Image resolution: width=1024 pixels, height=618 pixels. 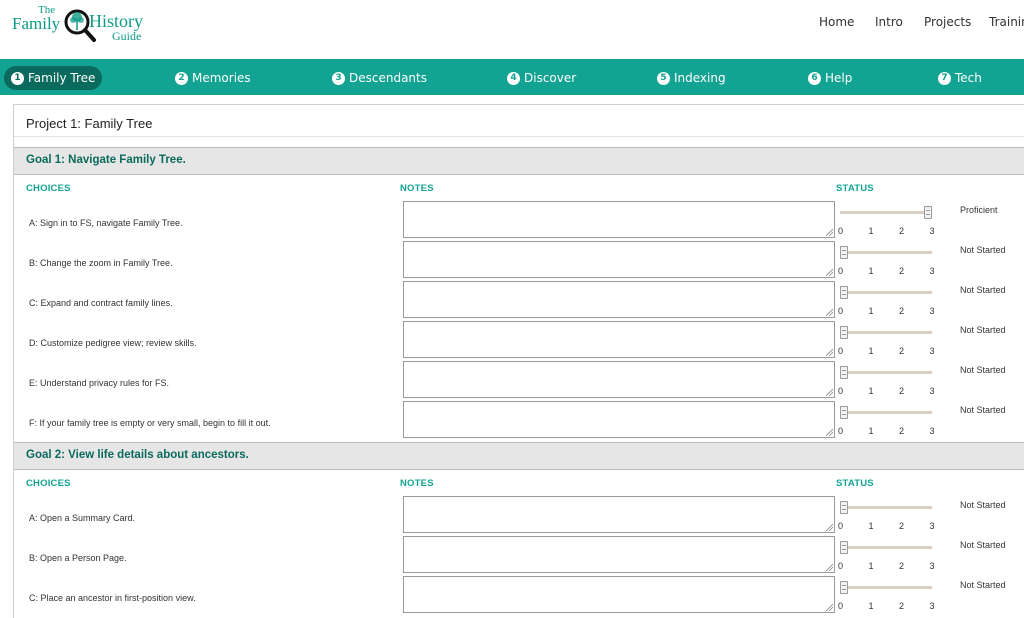 I want to click on tab-label: Help, so click(x=839, y=78).